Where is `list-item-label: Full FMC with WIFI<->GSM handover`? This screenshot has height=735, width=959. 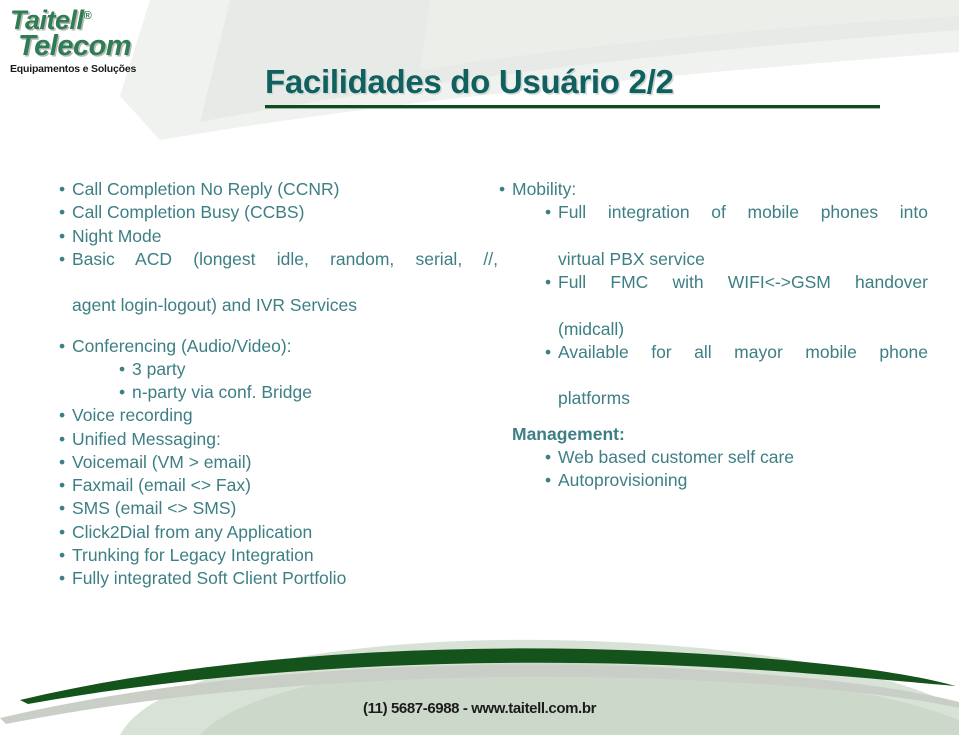 list-item-label: Full FMC with WIFI<->GSM handover is located at coordinates (743, 282).